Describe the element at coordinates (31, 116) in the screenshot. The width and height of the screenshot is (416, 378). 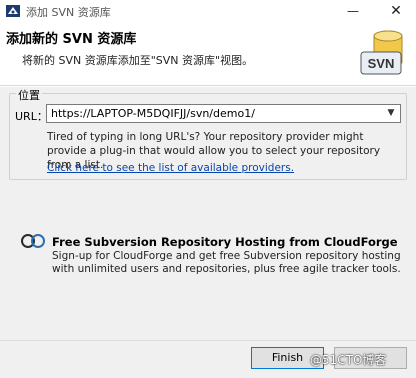
I see `url-label: URL：` at that location.